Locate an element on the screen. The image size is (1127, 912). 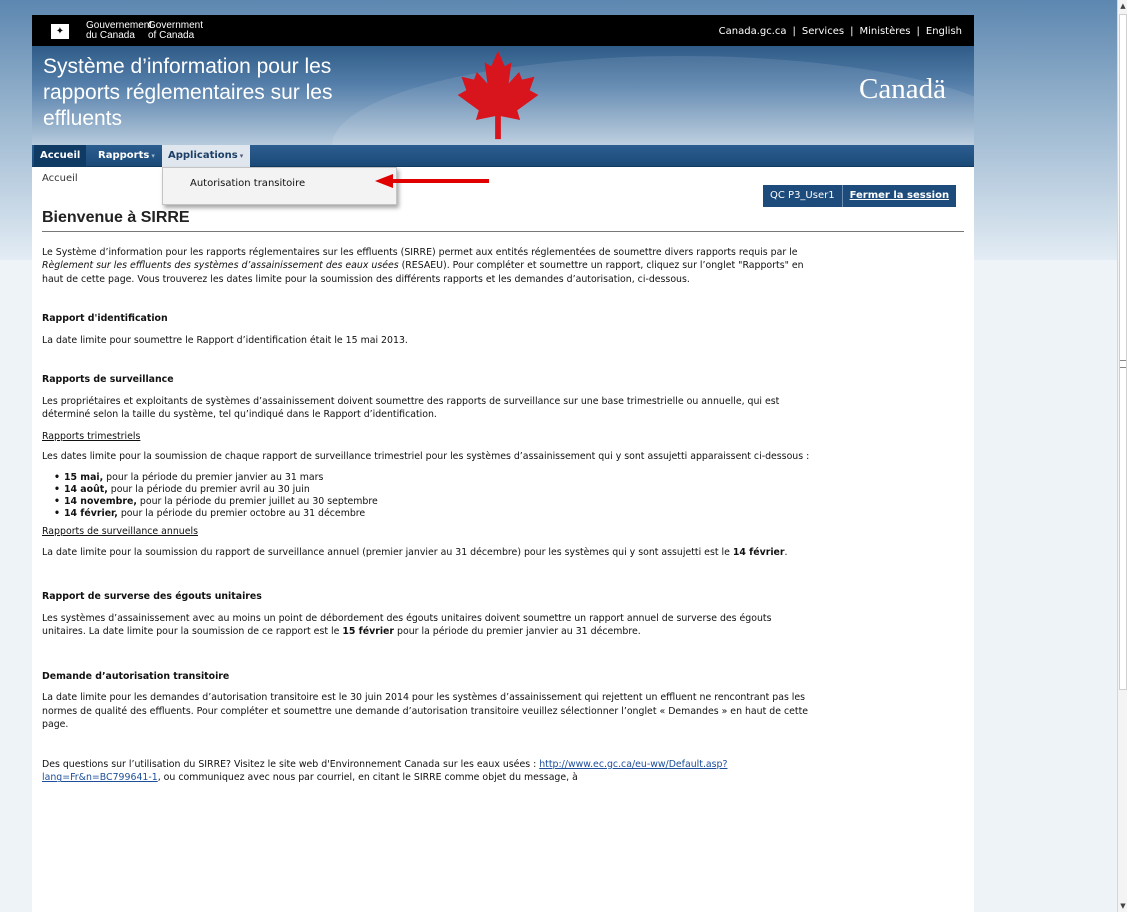
scrollbar-grip-icon is located at coordinates (1123, 364).